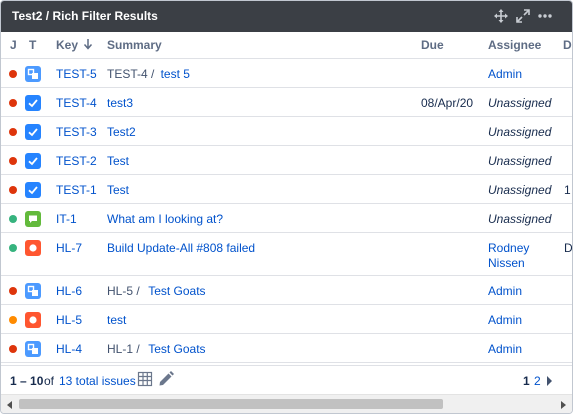  I want to click on arrow-down-icon, so click(88, 44).